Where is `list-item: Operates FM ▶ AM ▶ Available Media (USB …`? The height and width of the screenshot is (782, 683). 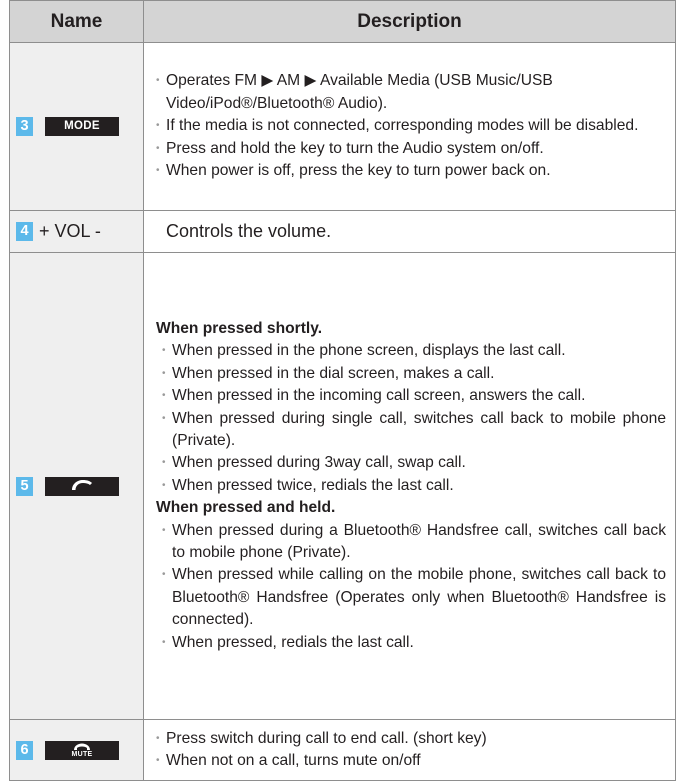
list-item: Operates FM ▶ AM ▶ Available Media (USB … is located at coordinates (411, 92).